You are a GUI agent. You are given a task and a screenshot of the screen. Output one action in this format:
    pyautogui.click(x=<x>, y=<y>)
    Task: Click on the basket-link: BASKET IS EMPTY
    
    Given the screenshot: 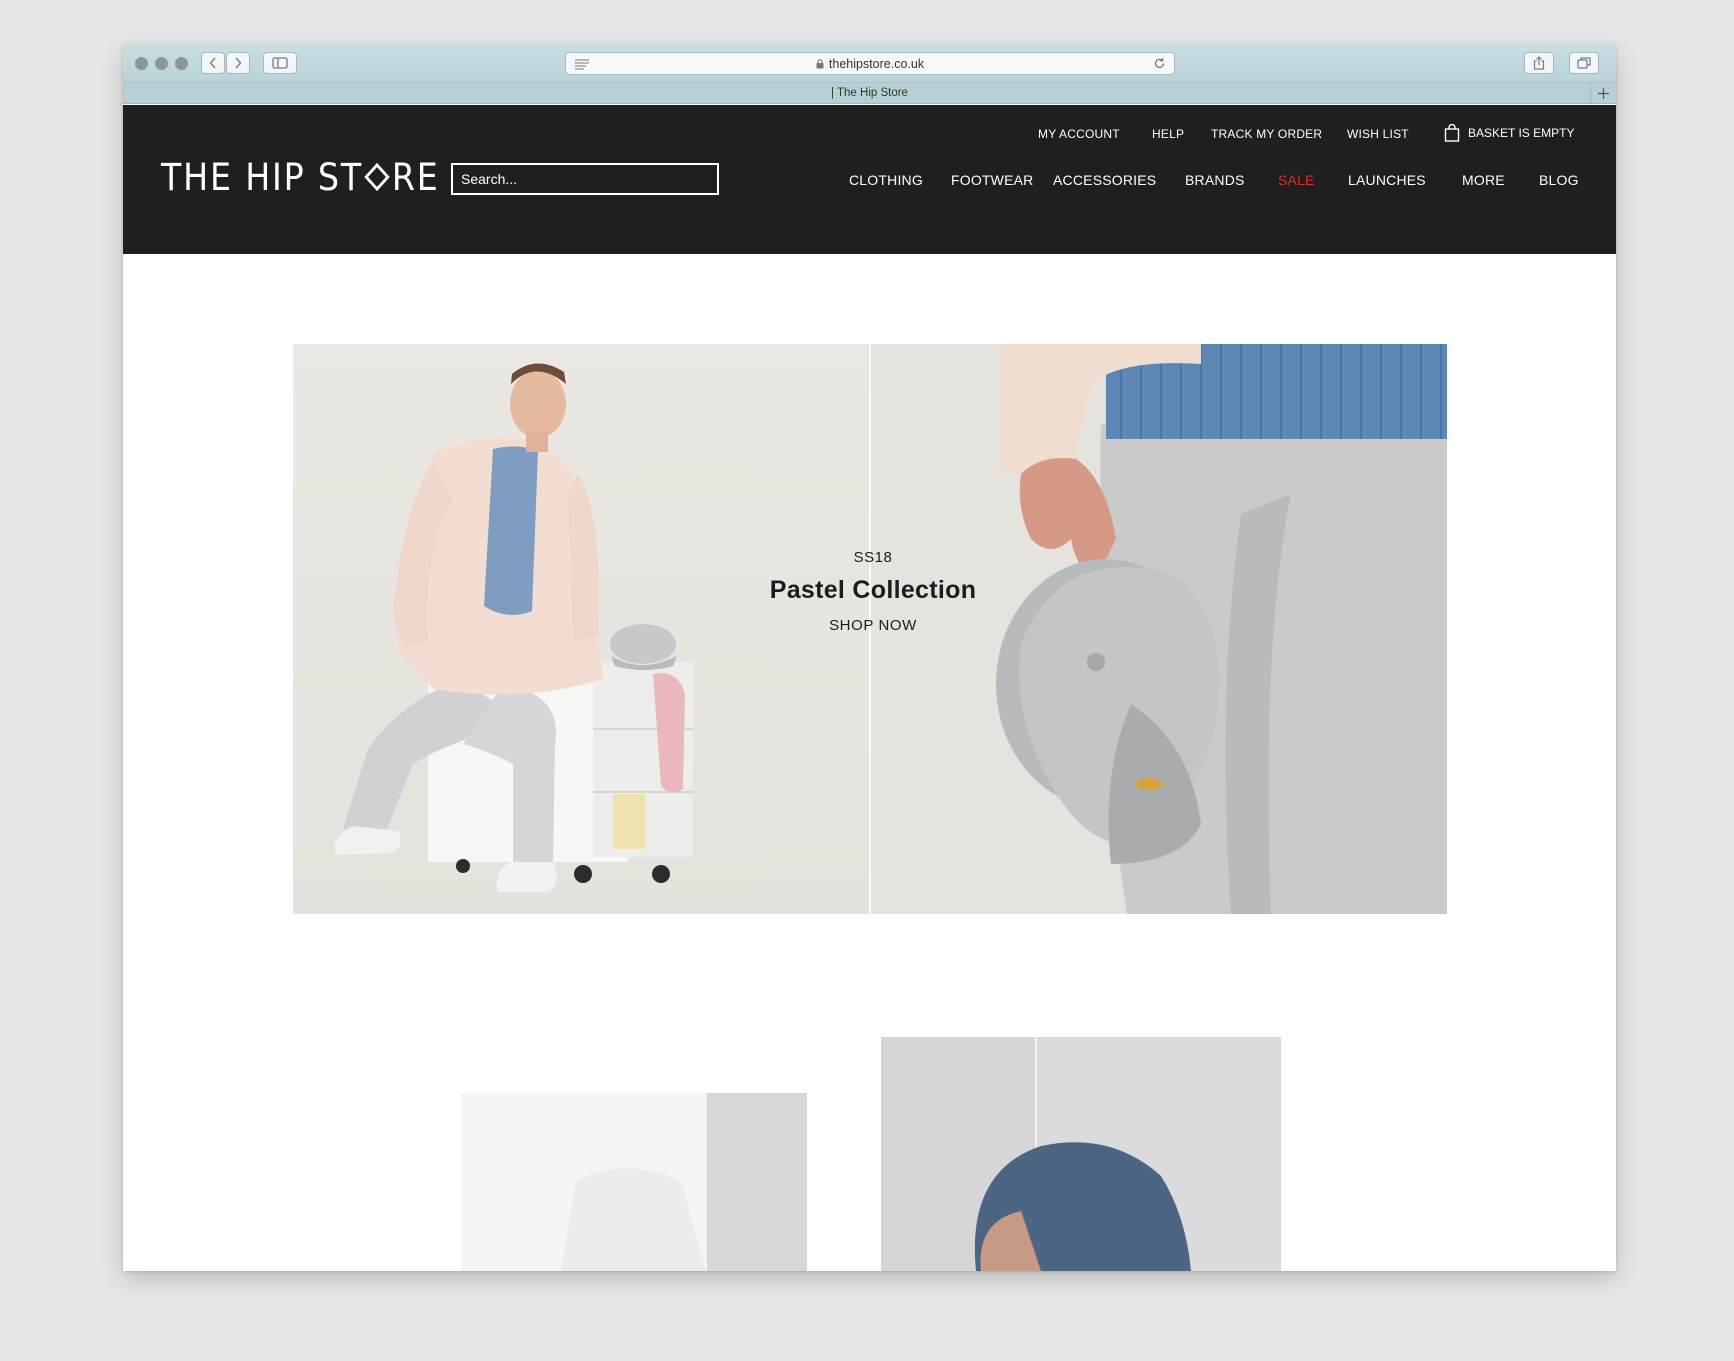 What is the action you would take?
    pyautogui.click(x=1509, y=133)
    